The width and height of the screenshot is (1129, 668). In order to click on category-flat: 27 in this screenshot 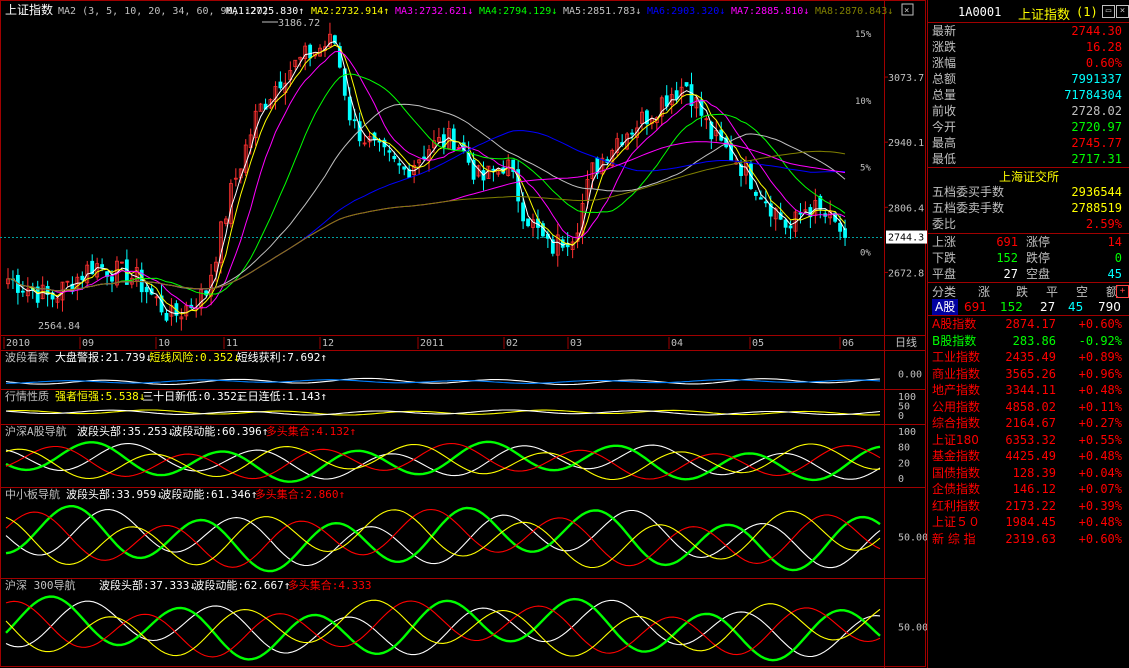, I will do `click(1048, 307)`.